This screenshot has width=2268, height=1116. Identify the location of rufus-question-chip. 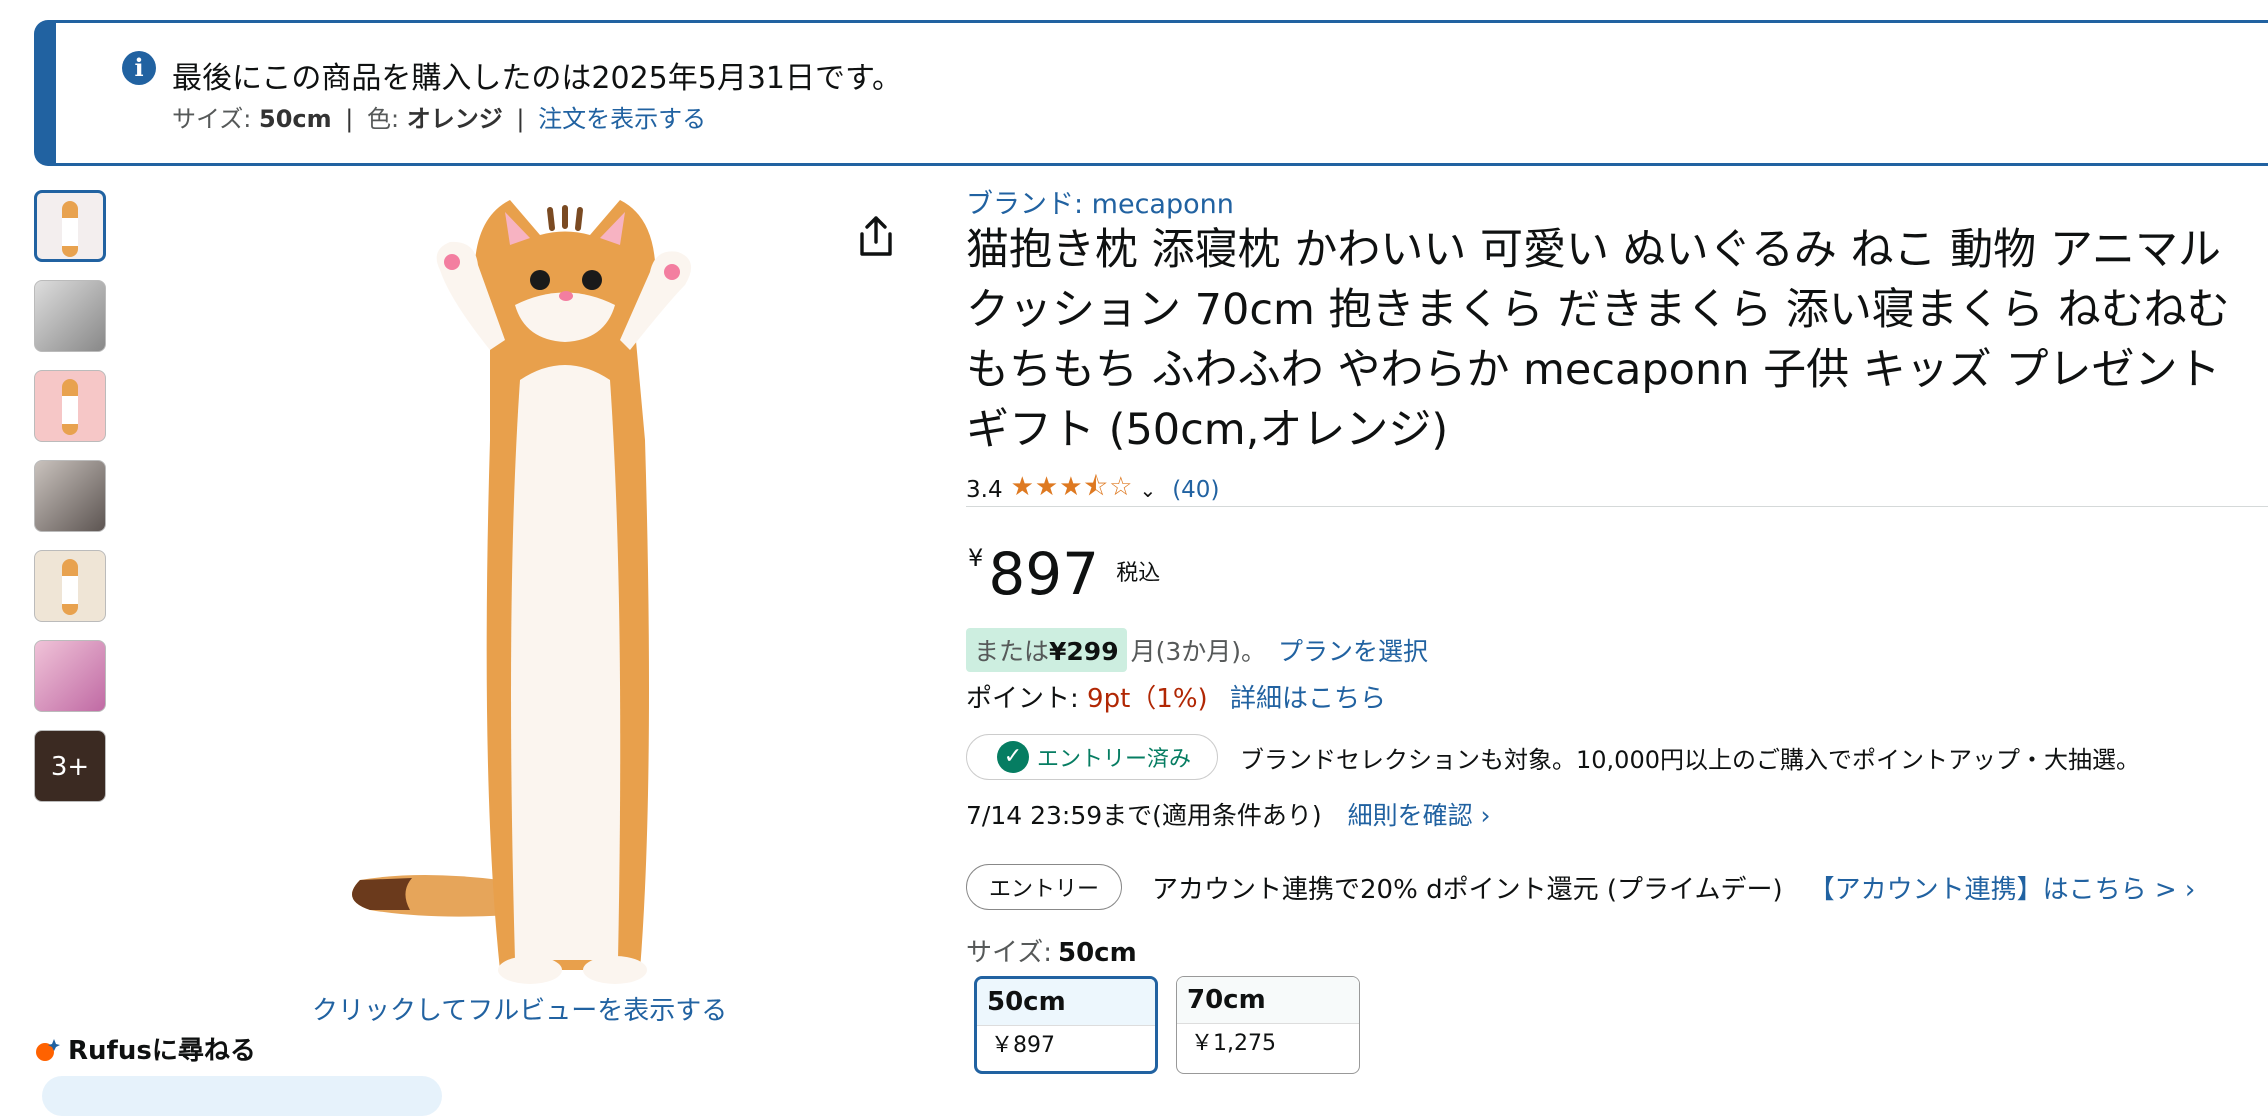
(242, 1096).